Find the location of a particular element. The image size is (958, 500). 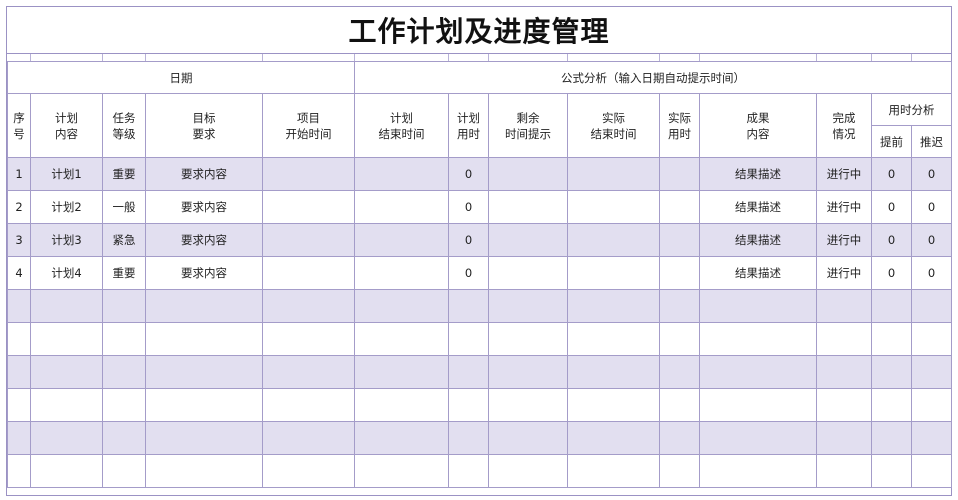

cell-seq: 4 is located at coordinates (19, 273).